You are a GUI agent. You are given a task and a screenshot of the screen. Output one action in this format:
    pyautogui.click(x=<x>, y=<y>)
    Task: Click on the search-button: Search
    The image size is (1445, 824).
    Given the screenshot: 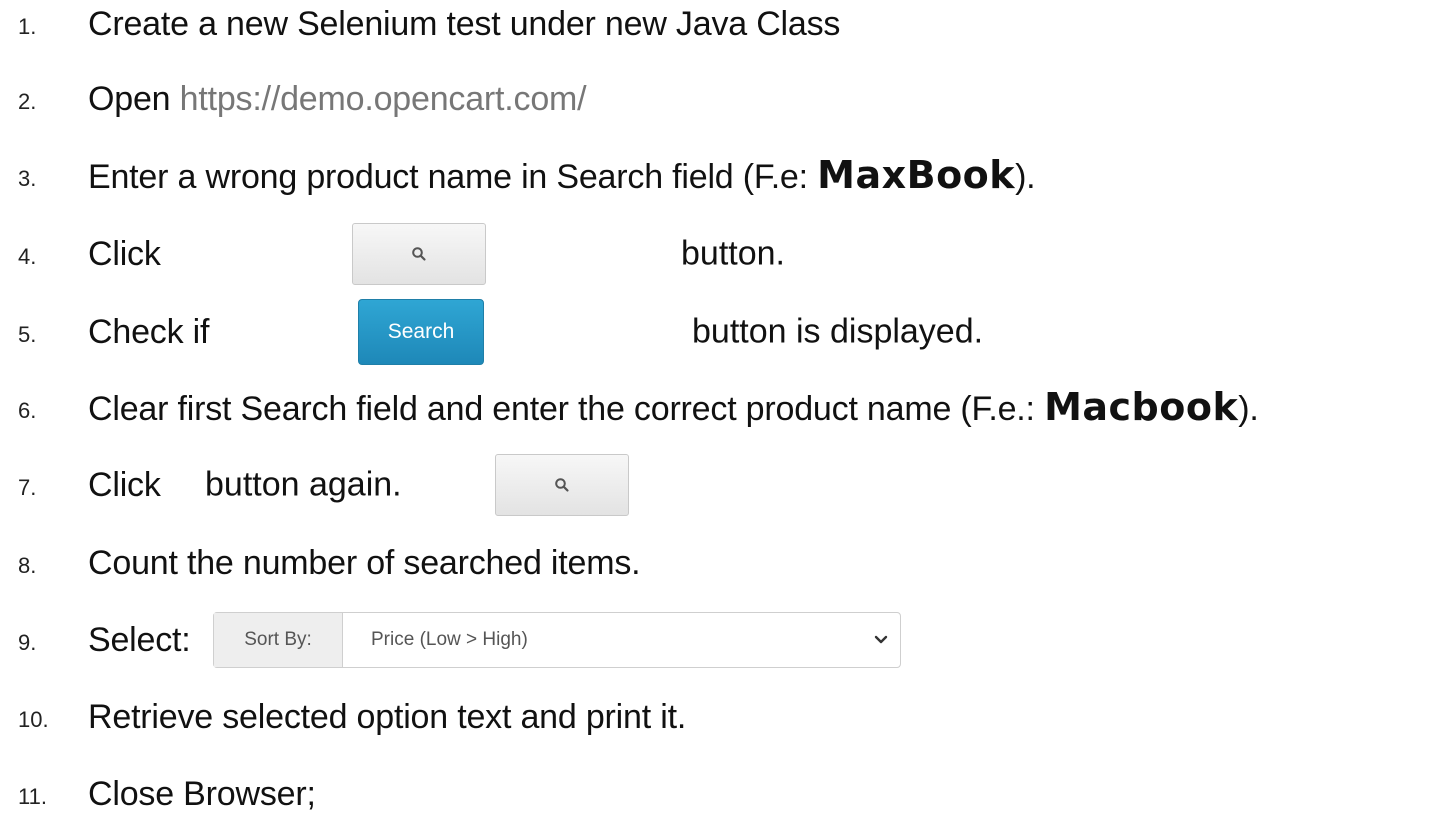 What is the action you would take?
    pyautogui.click(x=421, y=332)
    